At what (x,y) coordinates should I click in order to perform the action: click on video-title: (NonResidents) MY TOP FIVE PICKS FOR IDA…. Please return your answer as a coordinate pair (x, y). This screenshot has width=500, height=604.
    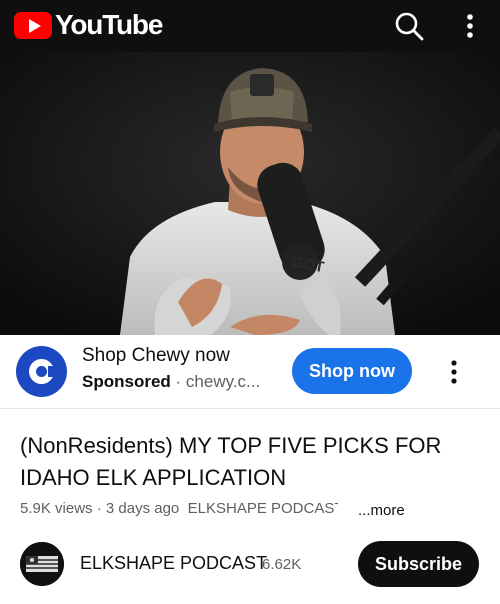
    Looking at the image, I should click on (250, 462).